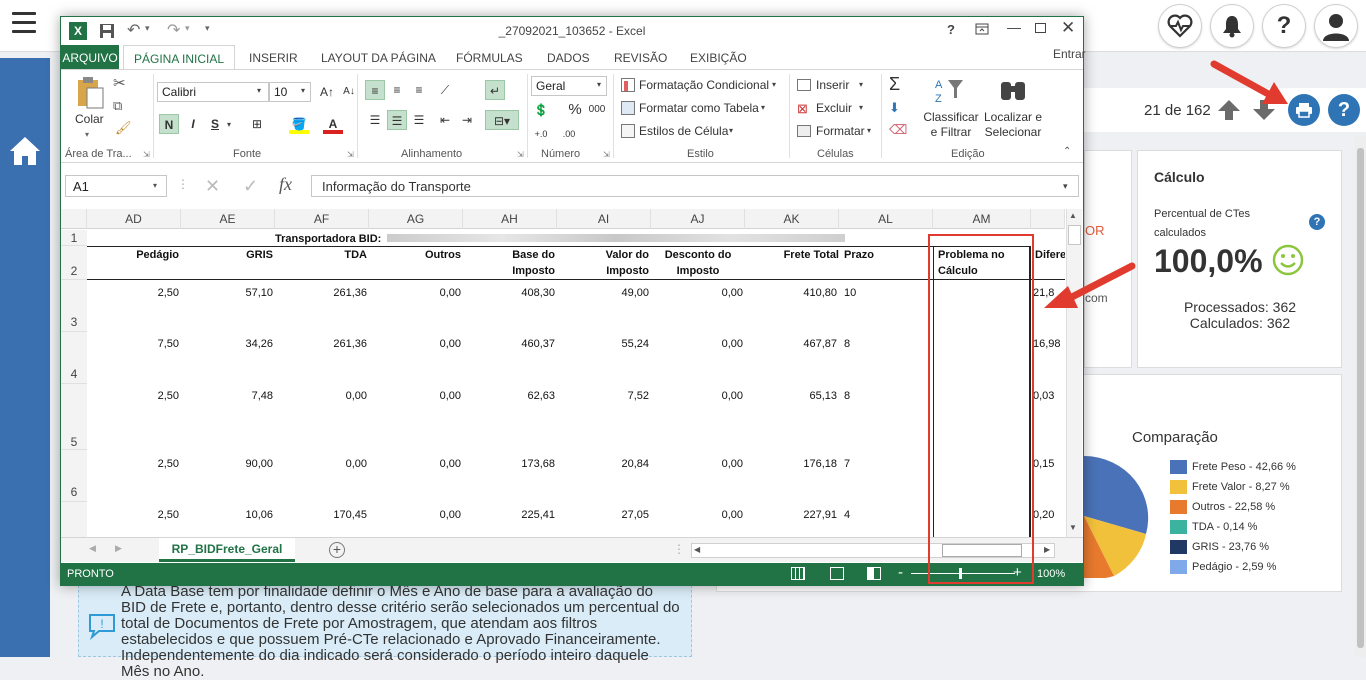 The width and height of the screenshot is (1366, 680). Describe the element at coordinates (603, 515) in the screenshot. I see `table-cell: 27,05` at that location.